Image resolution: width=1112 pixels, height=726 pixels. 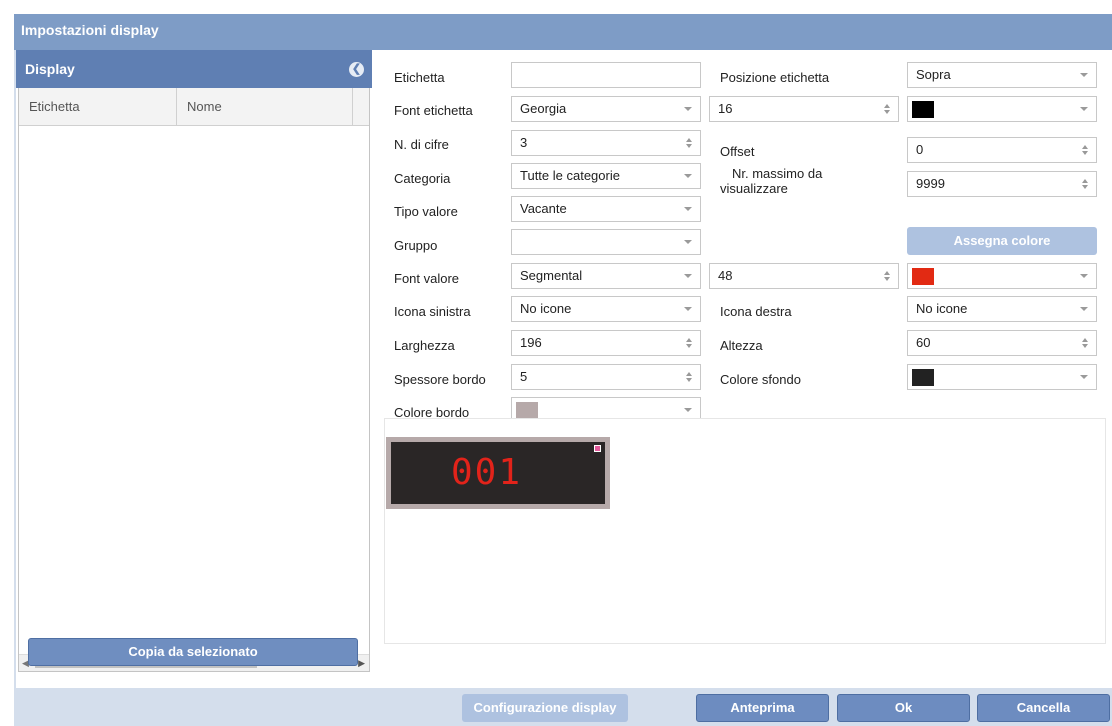 What do you see at coordinates (551, 275) in the screenshot?
I see `font-valore-value: Segmental` at bounding box center [551, 275].